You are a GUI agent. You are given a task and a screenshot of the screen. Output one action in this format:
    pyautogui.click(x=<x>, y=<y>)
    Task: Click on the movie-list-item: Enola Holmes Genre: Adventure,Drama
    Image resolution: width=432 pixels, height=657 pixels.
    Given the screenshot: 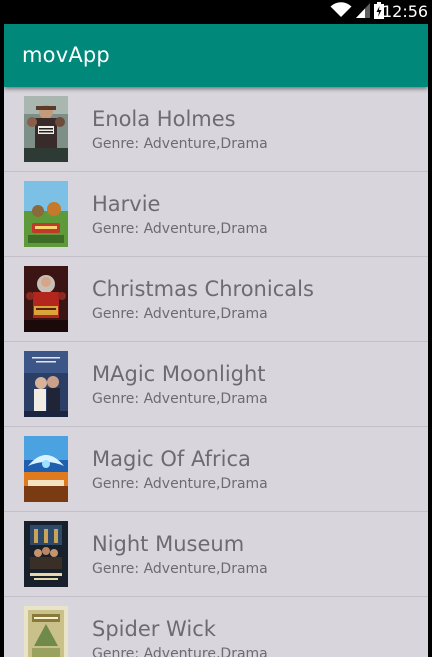 What is the action you would take?
    pyautogui.click(x=216, y=129)
    